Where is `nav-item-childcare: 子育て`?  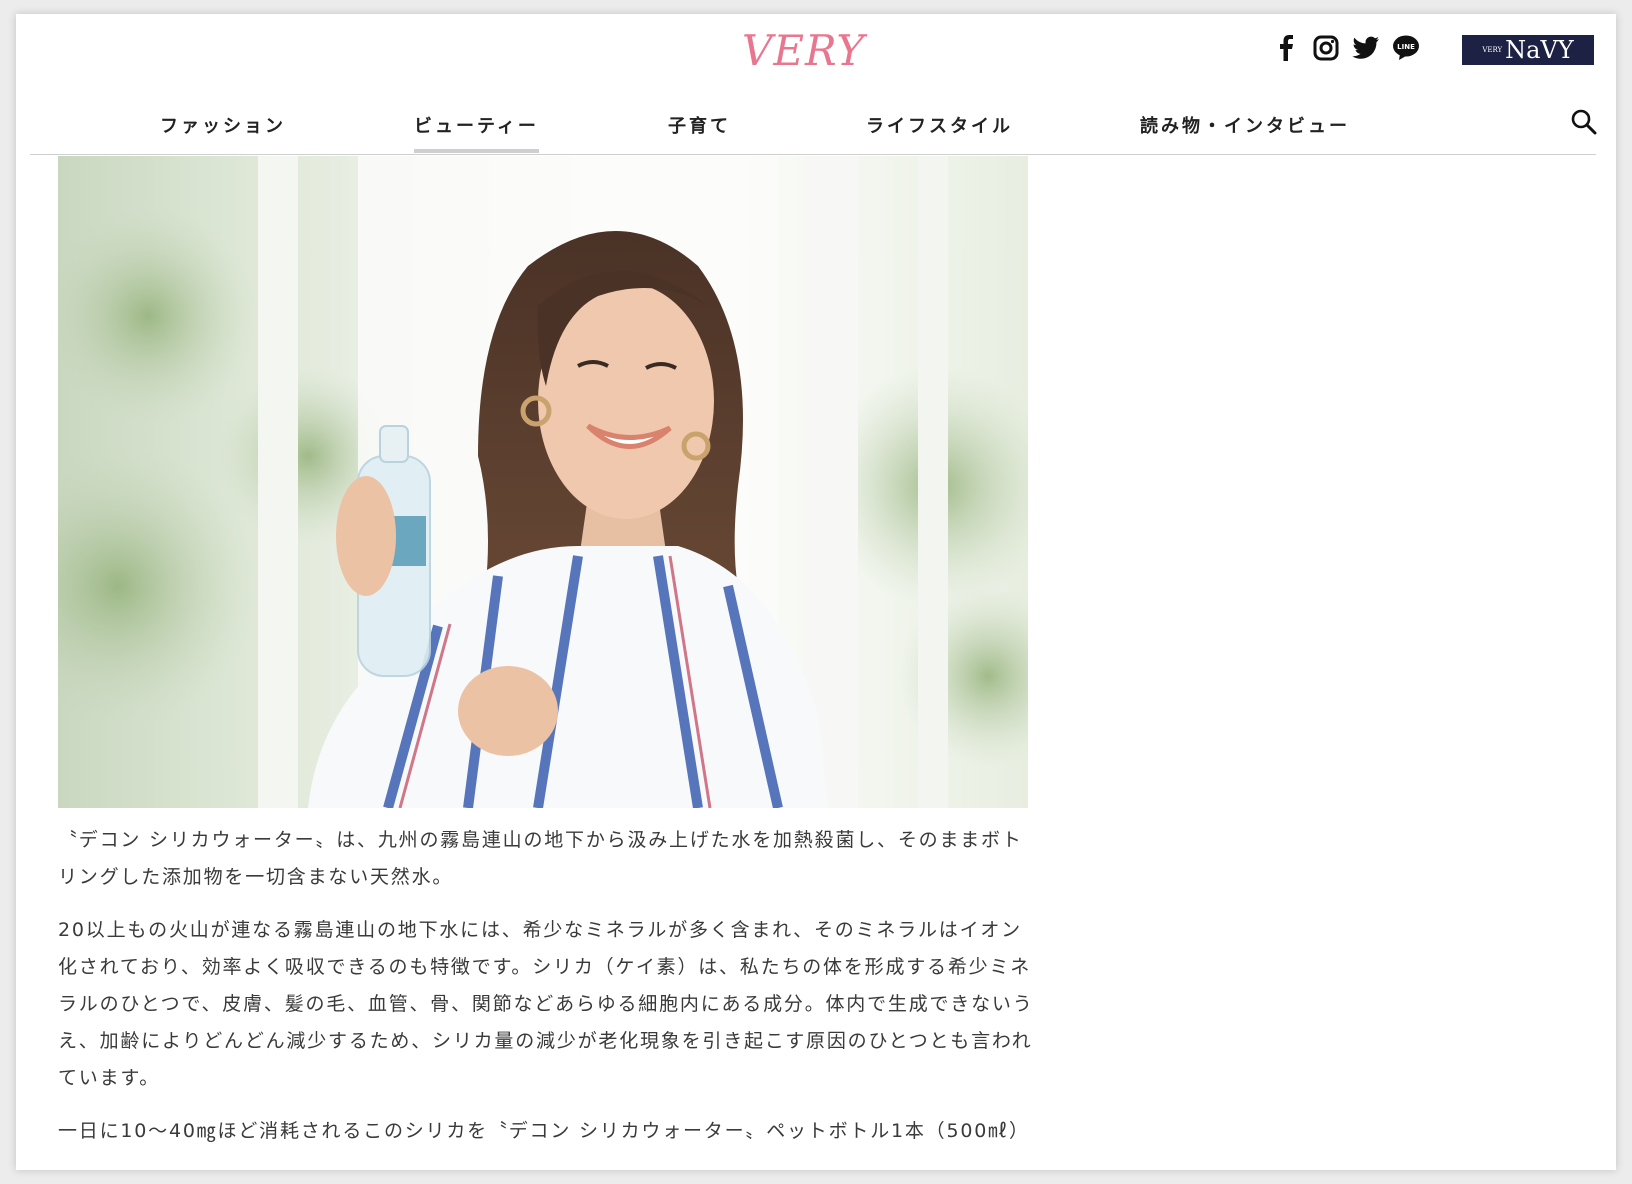
nav-item-childcare: 子育て is located at coordinates (699, 128).